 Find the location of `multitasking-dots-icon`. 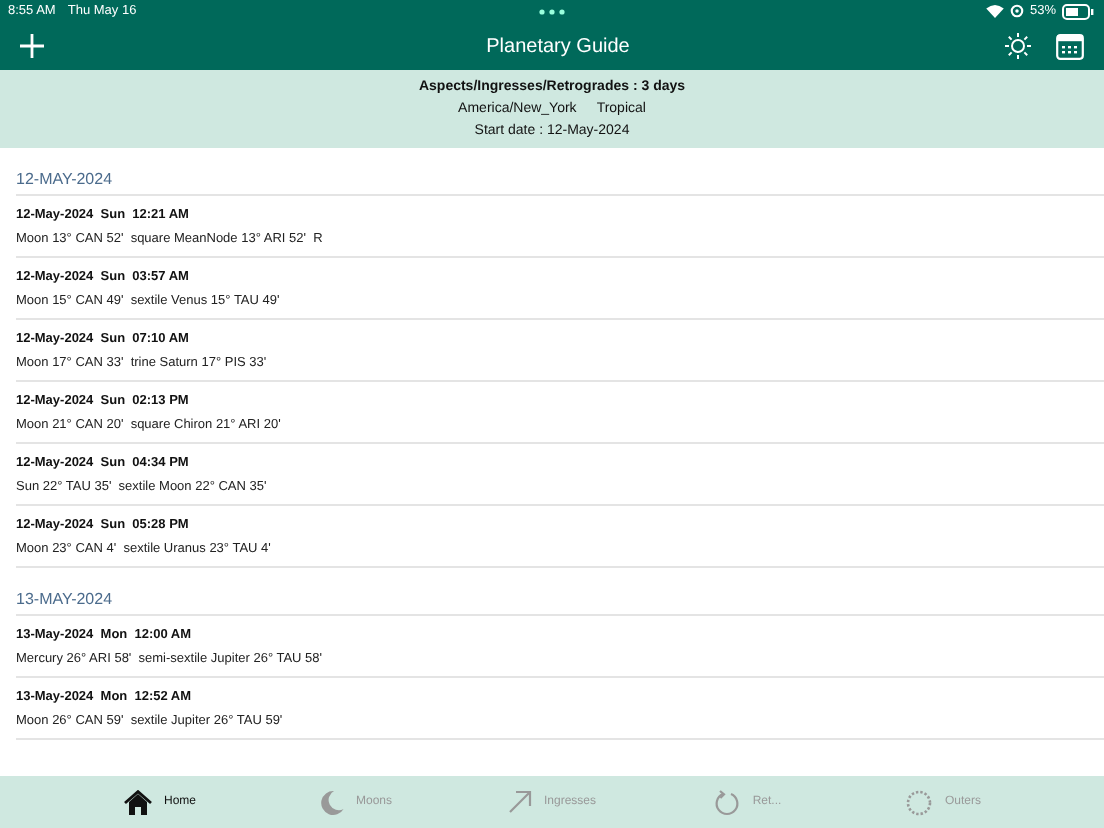

multitasking-dots-icon is located at coordinates (552, 12).